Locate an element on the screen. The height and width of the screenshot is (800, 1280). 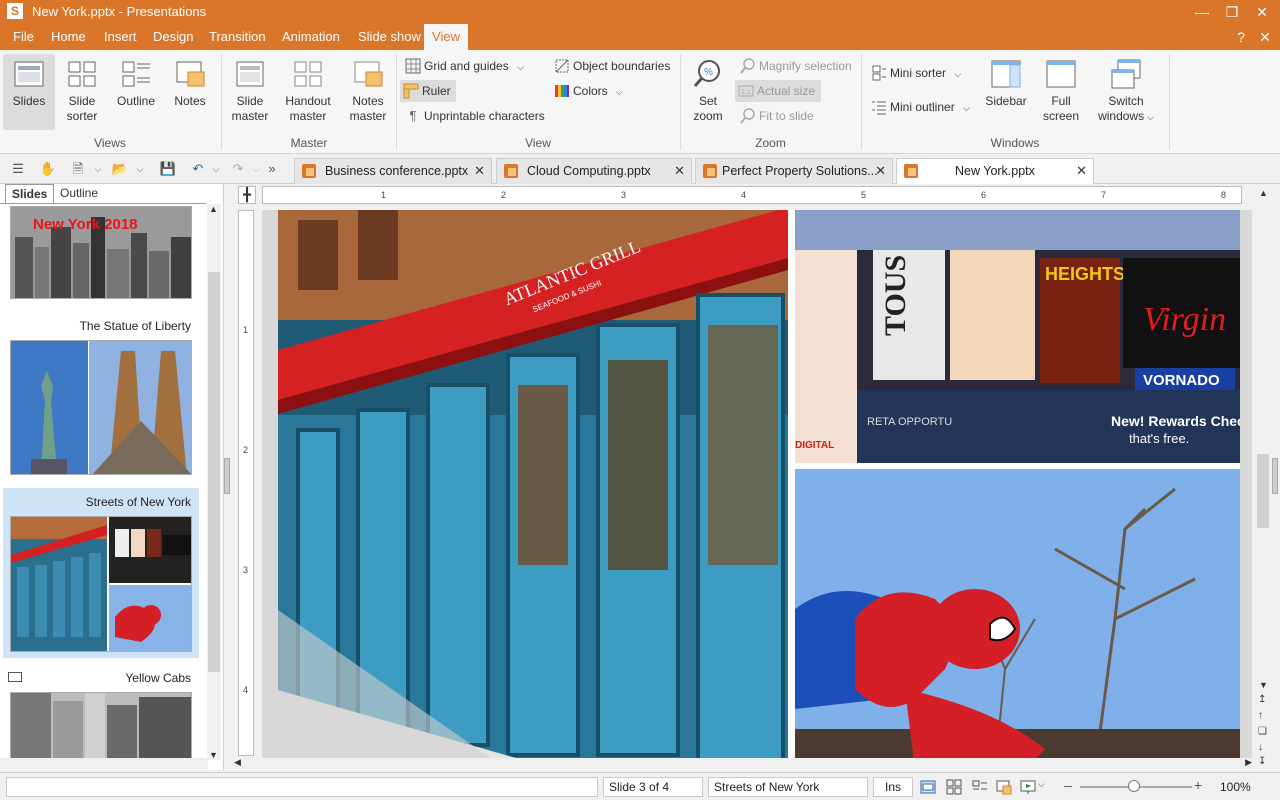
help-icon: ? is located at coordinates (1241, 37).